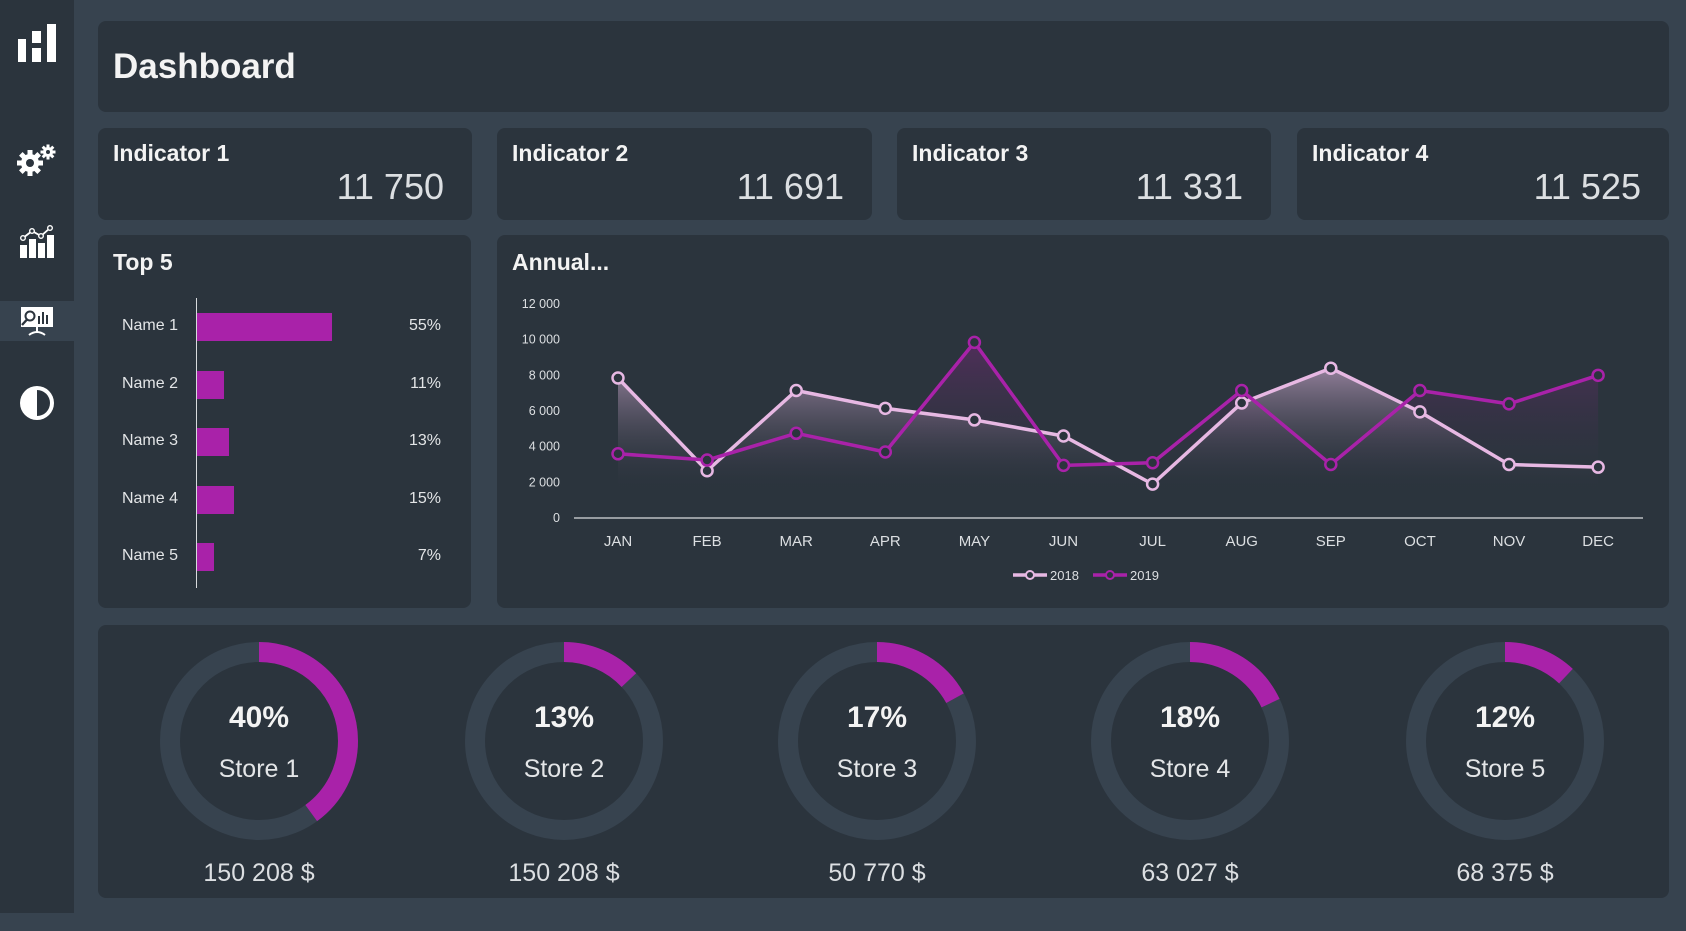  Describe the element at coordinates (1064, 575) in the screenshot. I see `legend-label-2018: 2018` at that location.